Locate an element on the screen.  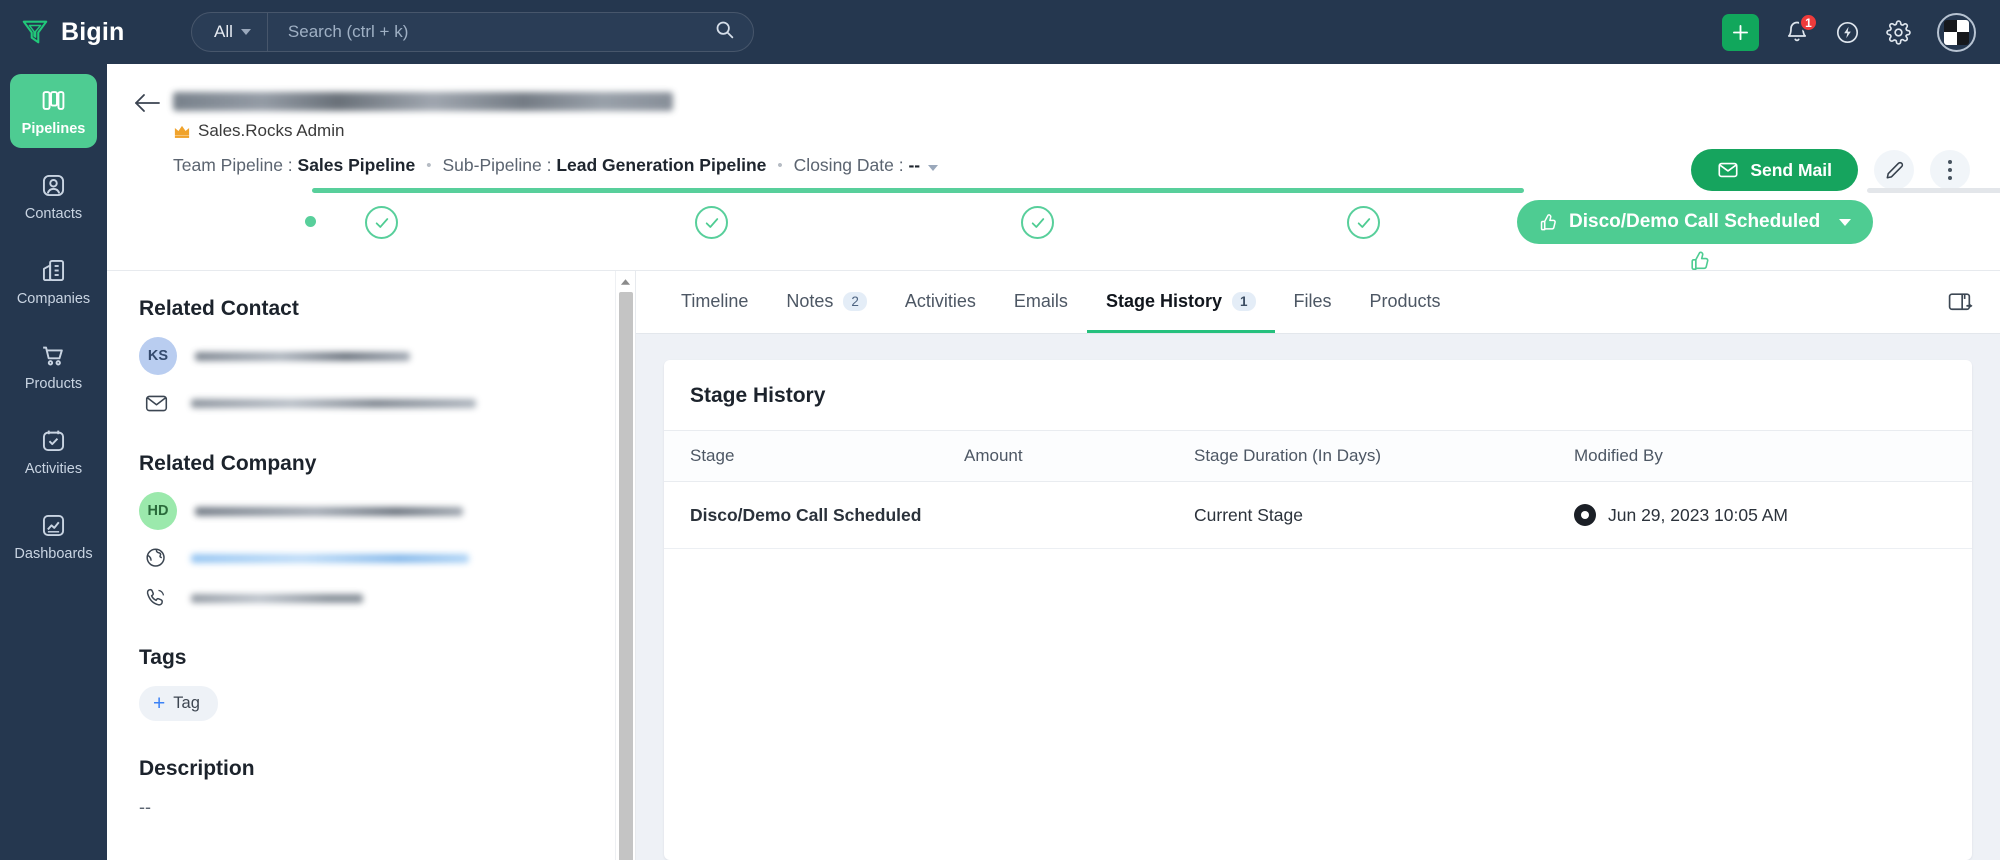
column-header-stage: Stage is located at coordinates (814, 456).